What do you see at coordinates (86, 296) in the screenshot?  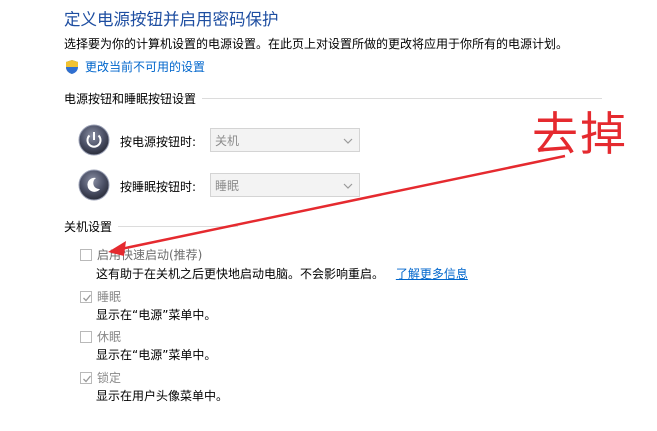 I see `sleep-checkbox` at bounding box center [86, 296].